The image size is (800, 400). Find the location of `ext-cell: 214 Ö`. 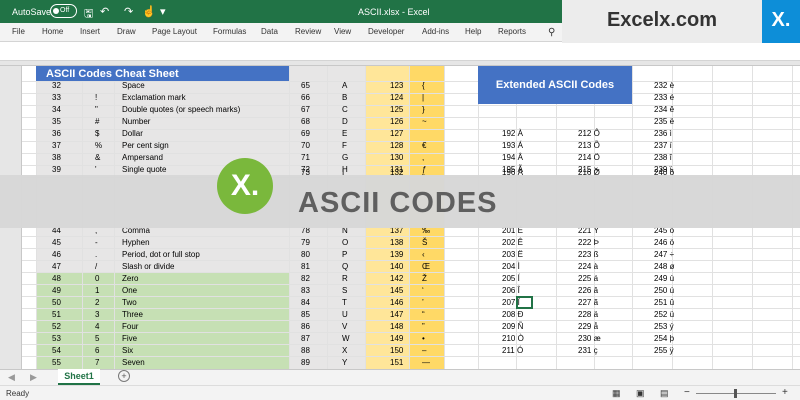

ext-cell: 214 Ö is located at coordinates (589, 157).